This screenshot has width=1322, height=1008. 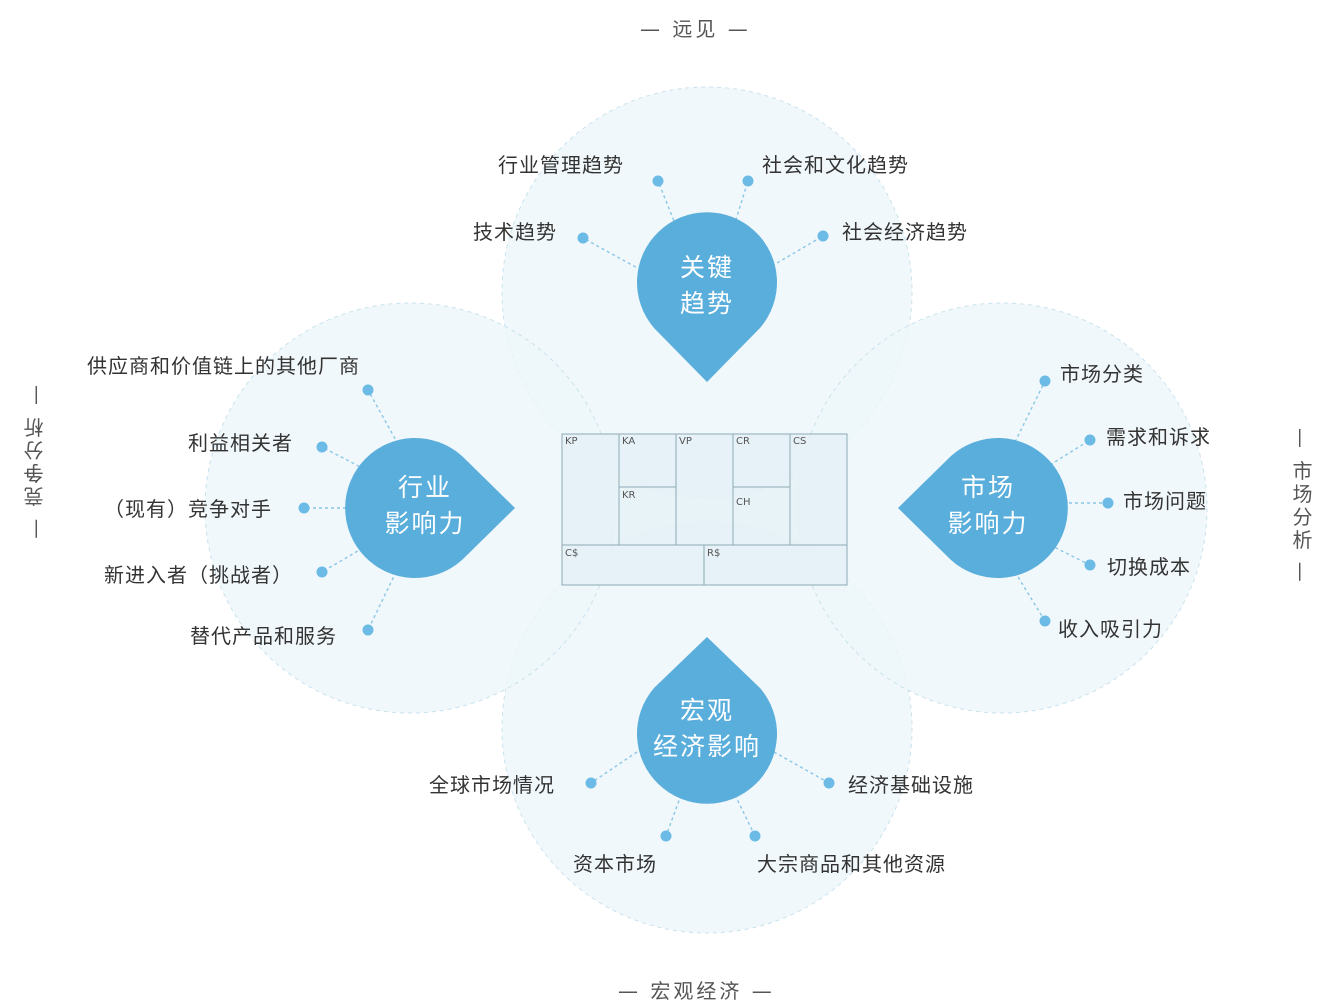 What do you see at coordinates (706, 303) in the screenshot?
I see `drop-title-top-line2: 趋势` at bounding box center [706, 303].